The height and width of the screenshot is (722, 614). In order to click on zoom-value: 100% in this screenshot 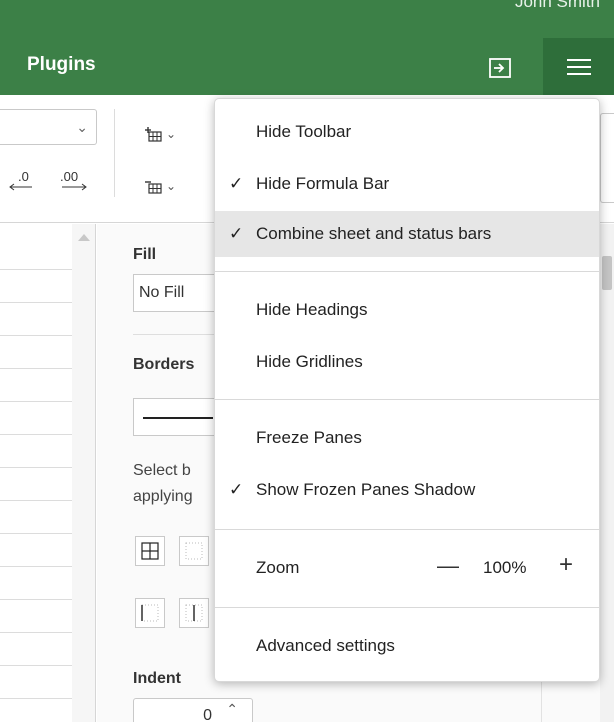, I will do `click(504, 568)`.